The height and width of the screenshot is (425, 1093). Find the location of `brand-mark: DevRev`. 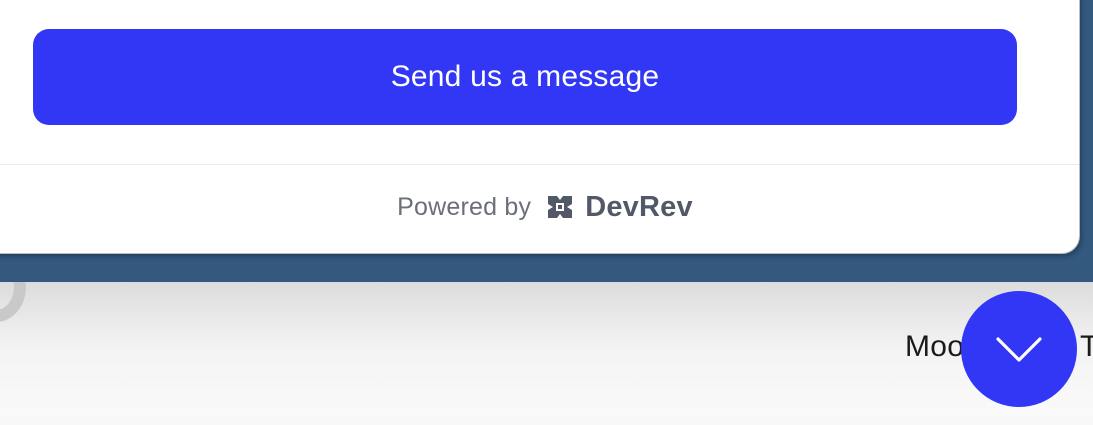

brand-mark: DevRev is located at coordinates (619, 207).